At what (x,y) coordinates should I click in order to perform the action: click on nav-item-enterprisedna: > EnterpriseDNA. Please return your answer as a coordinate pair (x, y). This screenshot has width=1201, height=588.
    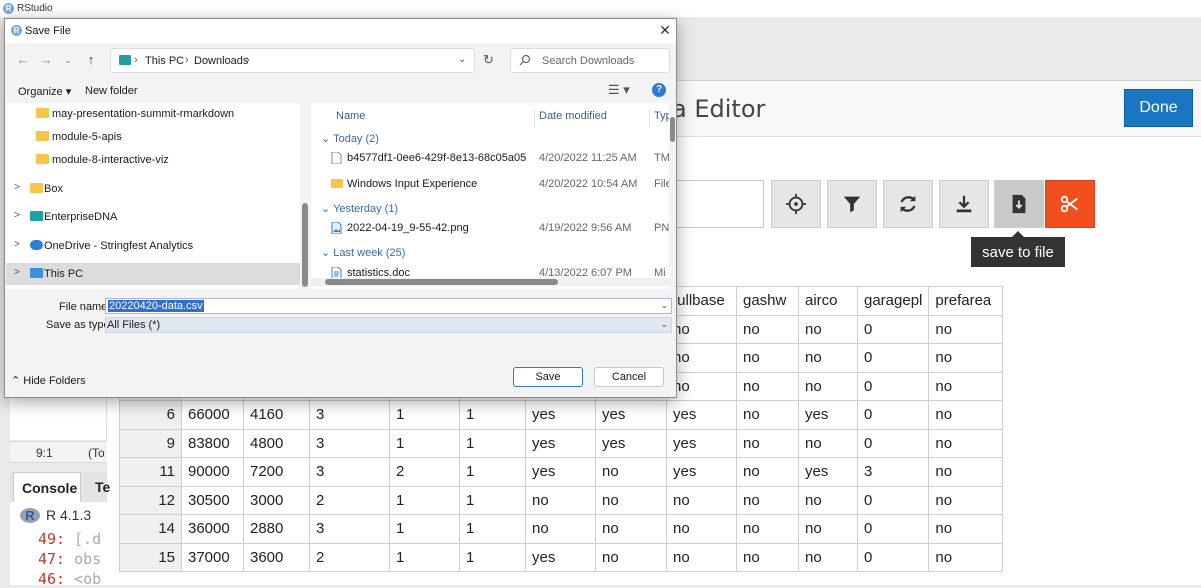
    Looking at the image, I should click on (153, 217).